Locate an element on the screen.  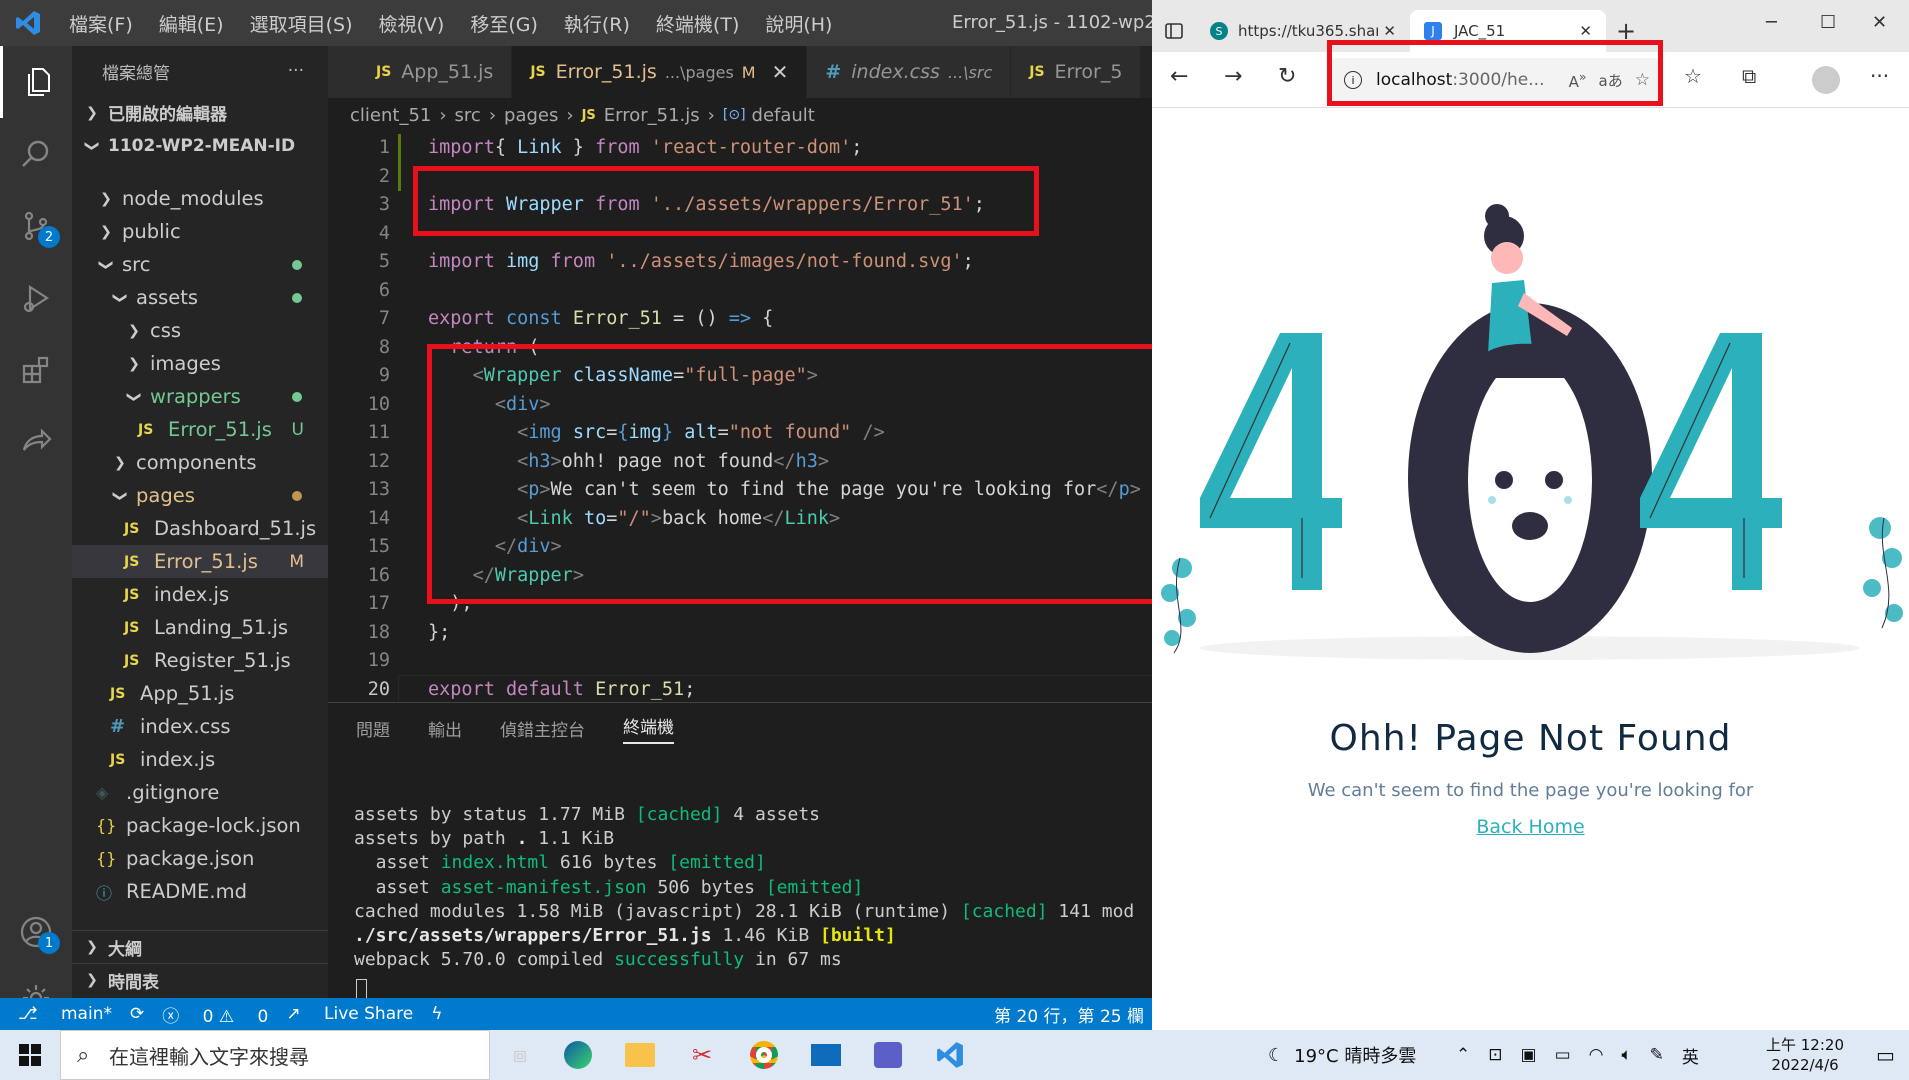
menu-item: 選取項目(S) is located at coordinates (301, 23).